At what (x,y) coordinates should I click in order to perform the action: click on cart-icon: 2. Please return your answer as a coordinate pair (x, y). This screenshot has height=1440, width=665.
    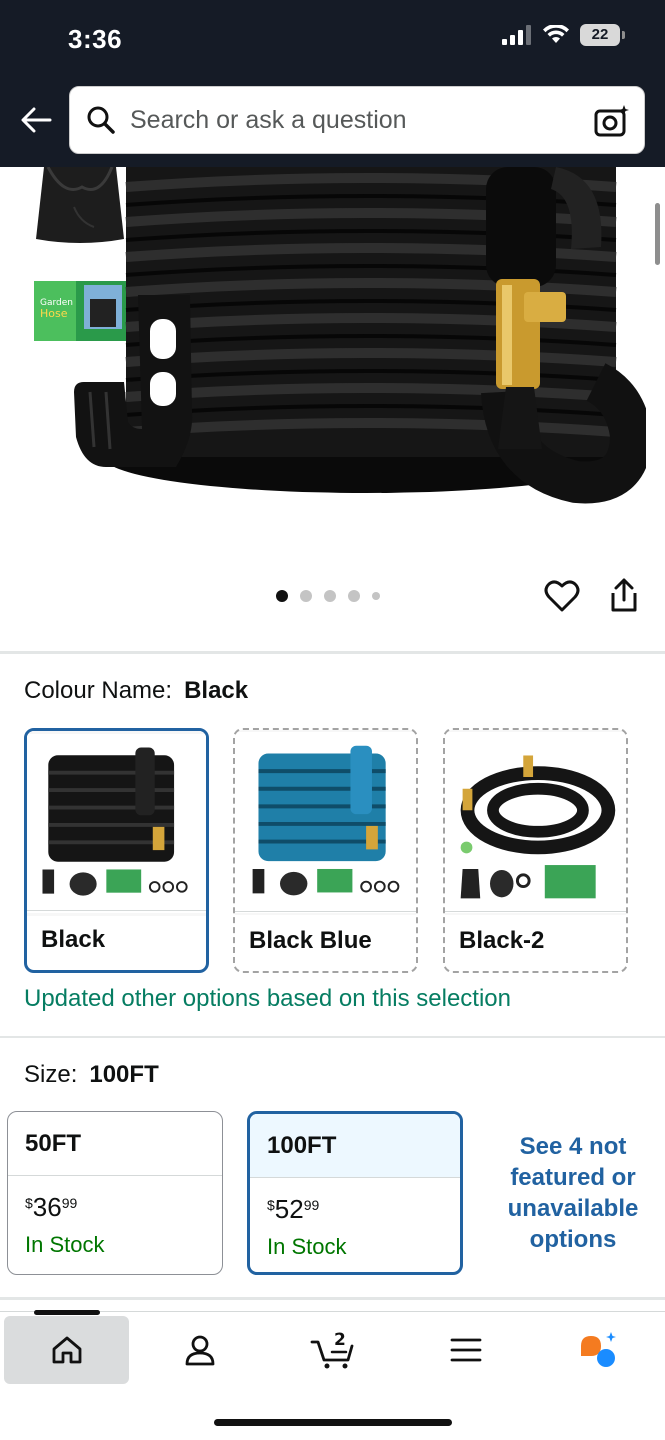
    Looking at the image, I should click on (331, 1349).